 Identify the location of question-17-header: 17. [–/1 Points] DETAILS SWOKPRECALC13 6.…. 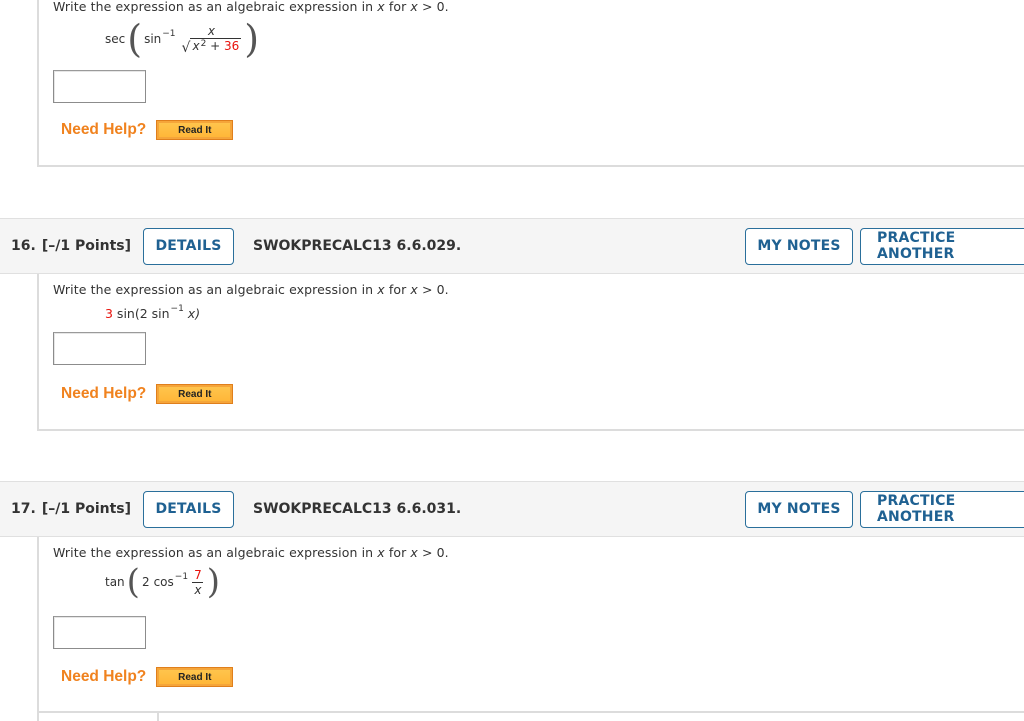
(512, 509).